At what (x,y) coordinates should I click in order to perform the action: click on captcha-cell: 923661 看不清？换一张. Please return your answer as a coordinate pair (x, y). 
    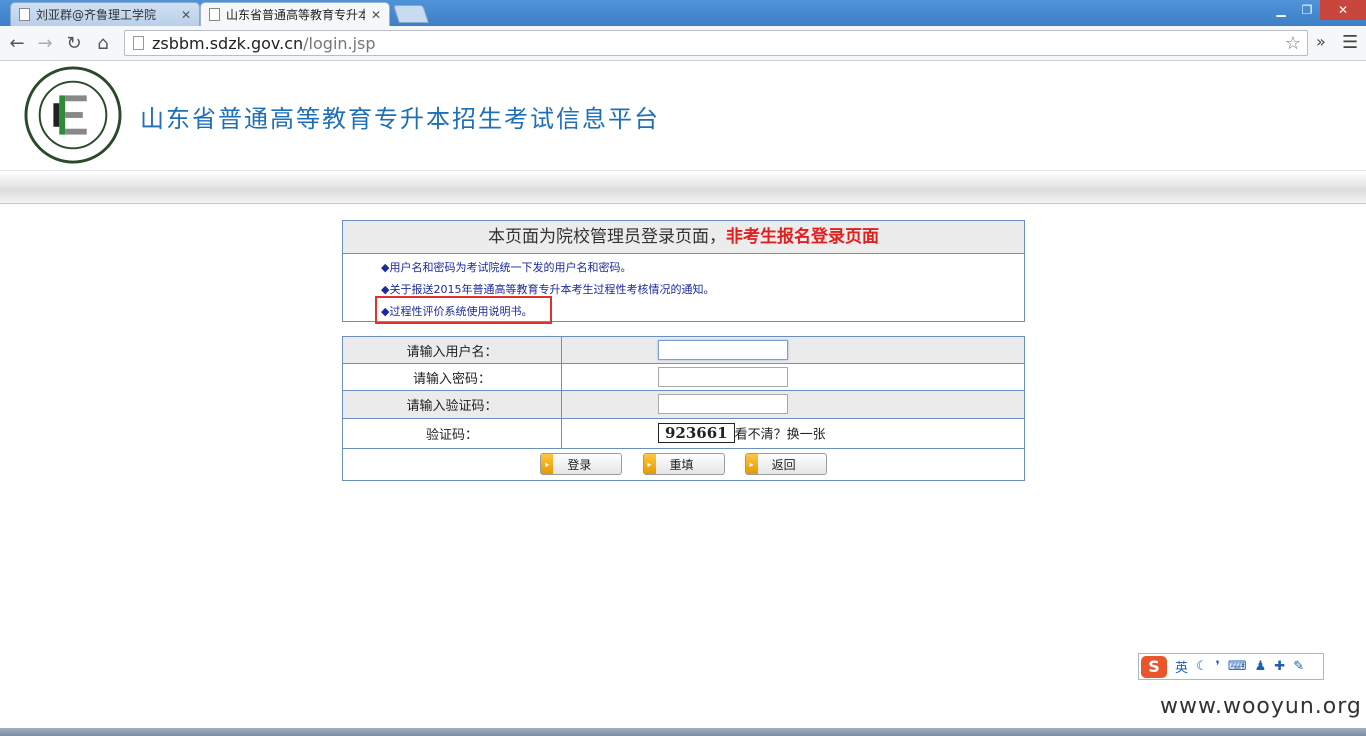
    Looking at the image, I should click on (793, 433).